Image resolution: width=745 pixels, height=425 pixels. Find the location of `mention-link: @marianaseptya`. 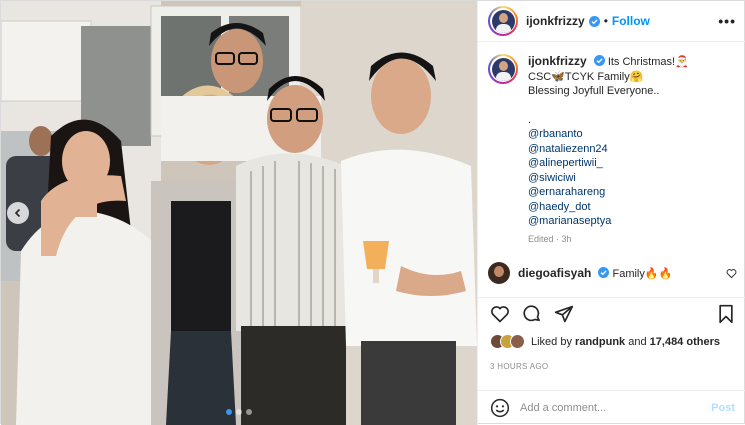

mention-link: @marianaseptya is located at coordinates (608, 221).